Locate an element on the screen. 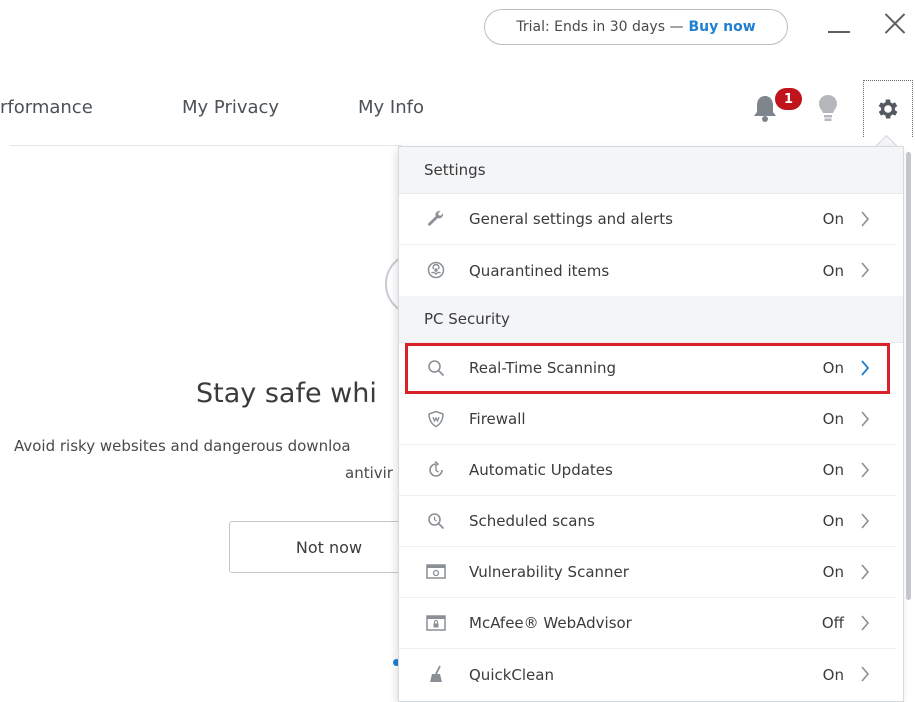 Image resolution: width=915 pixels, height=702 pixels. page-description-line2: antivir is located at coordinates (369, 473).